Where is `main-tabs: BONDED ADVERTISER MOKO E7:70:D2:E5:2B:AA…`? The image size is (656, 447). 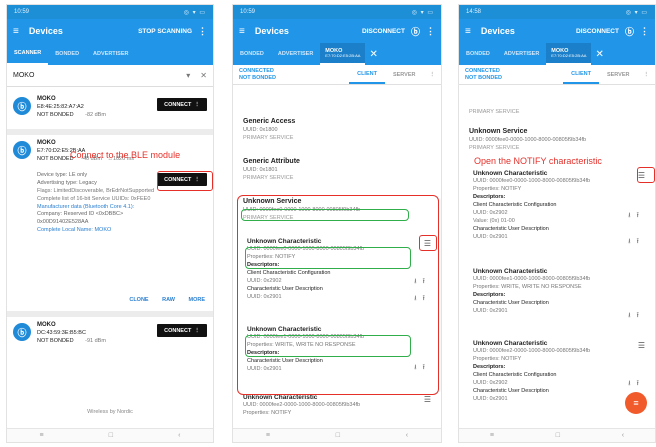 main-tabs: BONDED ADVERTISER MOKO E7:70:D2:E5:2B:AA… is located at coordinates (557, 54).